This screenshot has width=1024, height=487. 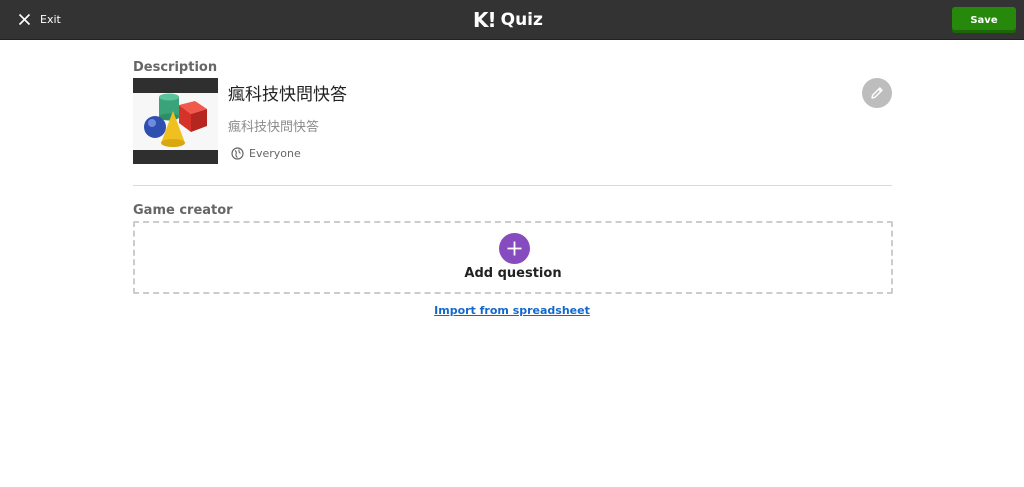 What do you see at coordinates (175, 157) in the screenshot?
I see `cover-band-bottom` at bounding box center [175, 157].